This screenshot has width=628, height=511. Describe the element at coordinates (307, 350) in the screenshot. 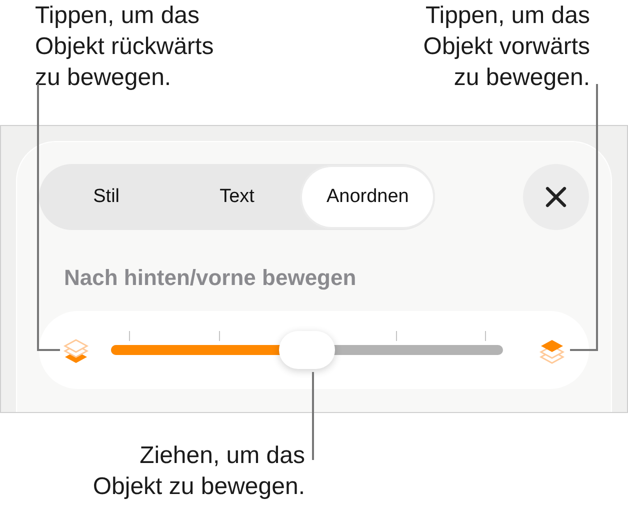

I see `slider-thumb` at that location.